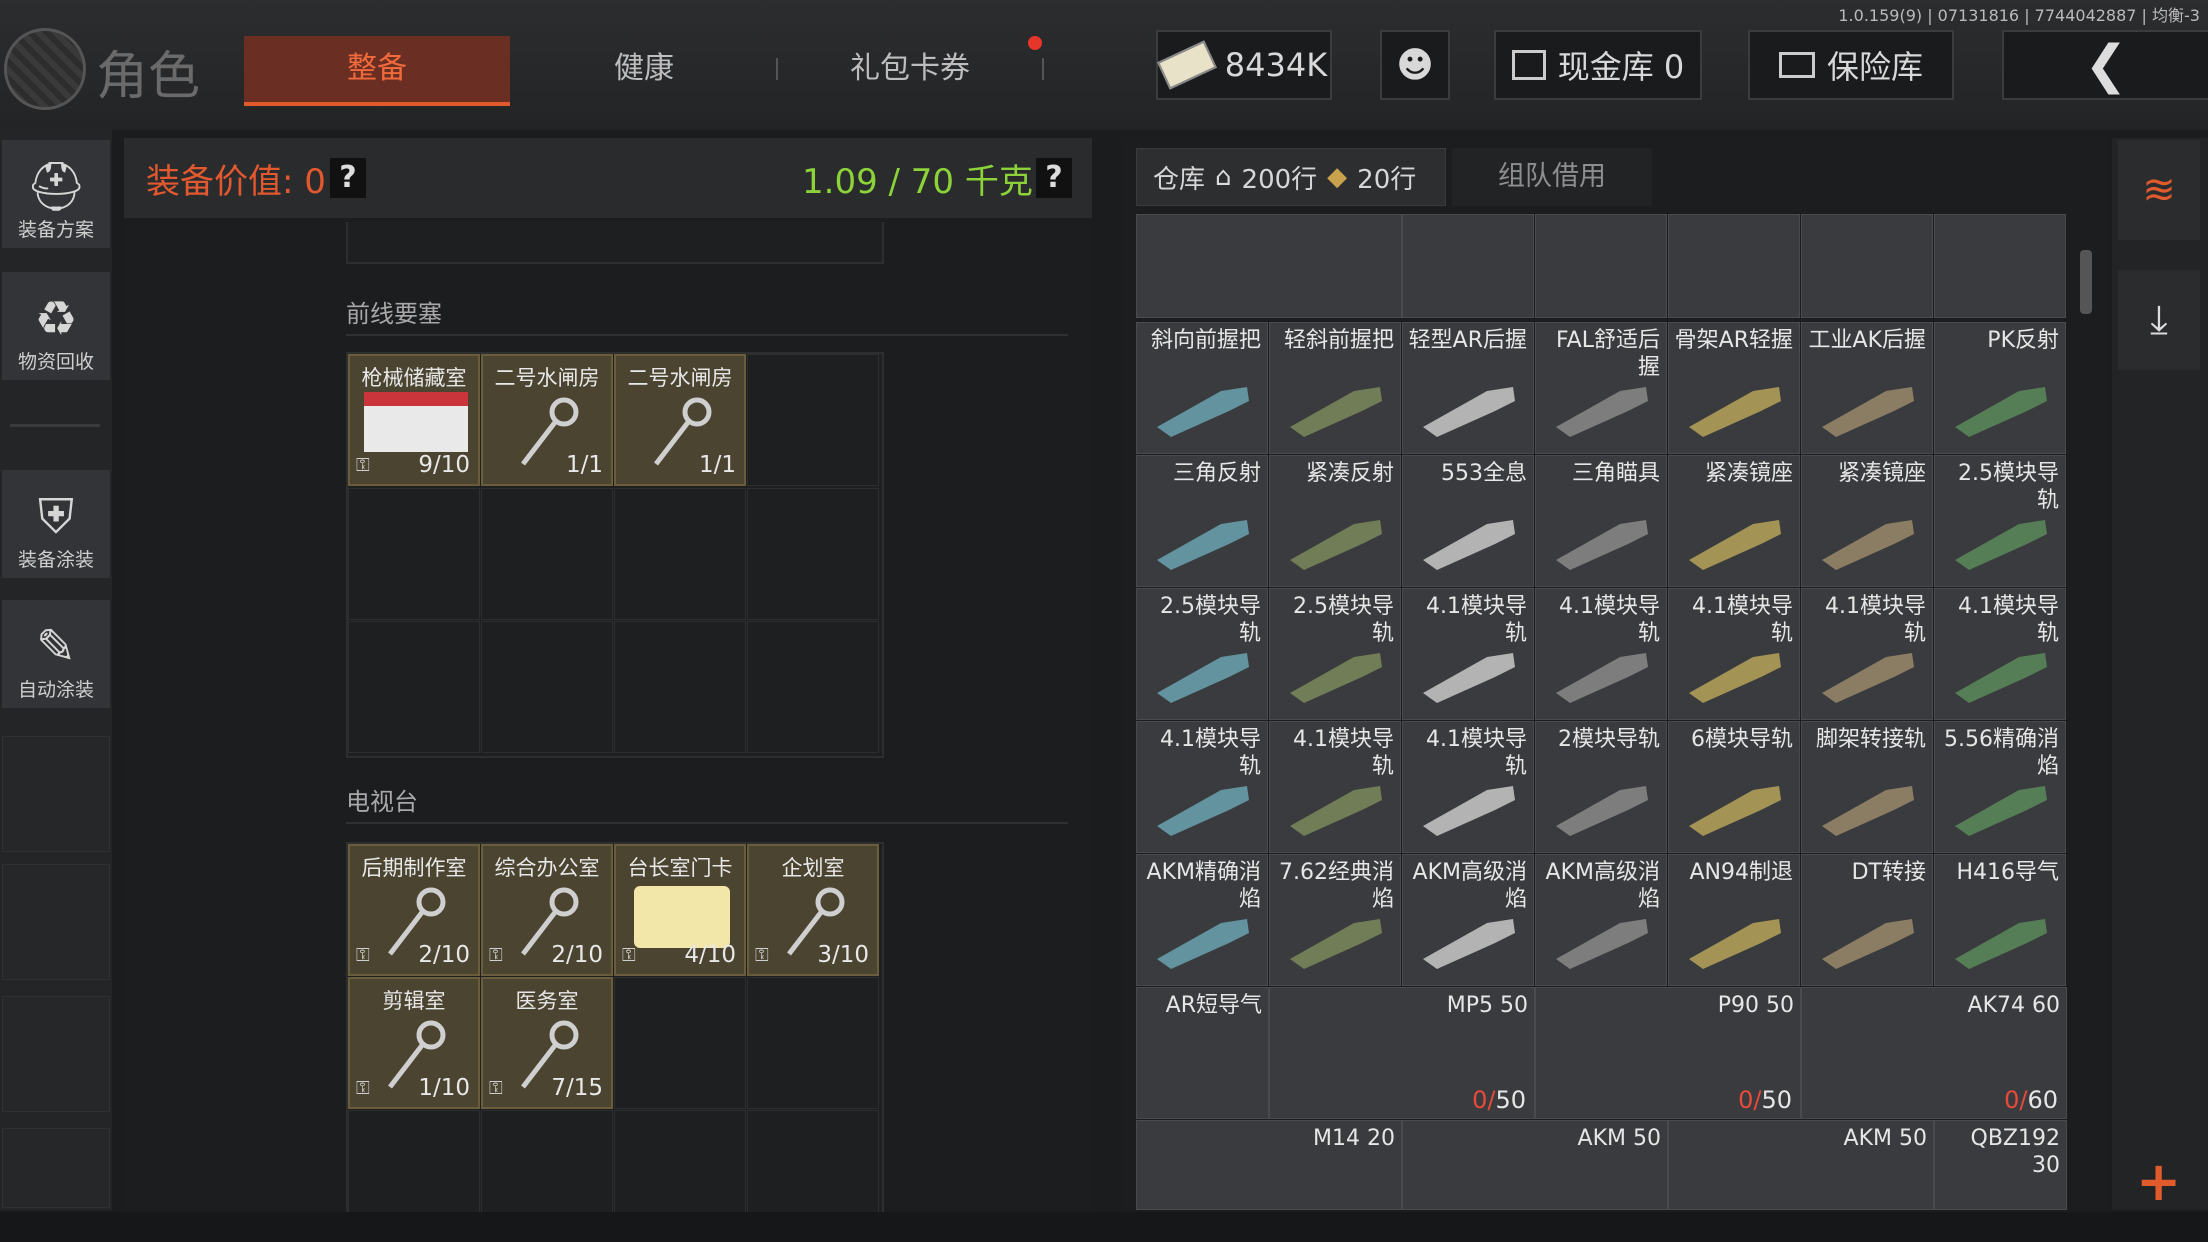  Describe the element at coordinates (2000, 920) in the screenshot. I see `warehouse-item: H416导气` at that location.